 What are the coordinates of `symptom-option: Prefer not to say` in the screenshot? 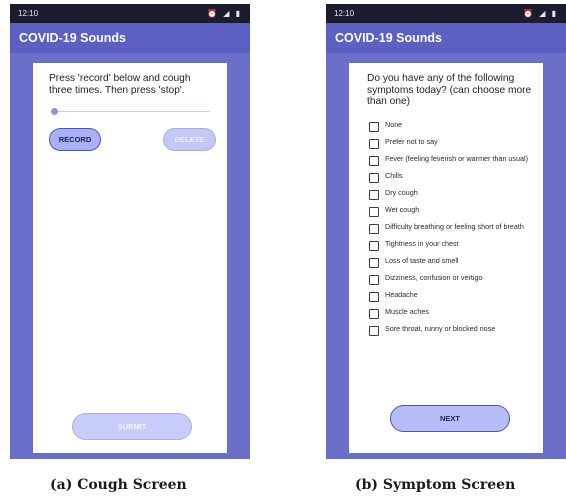 It's located at (454, 143).